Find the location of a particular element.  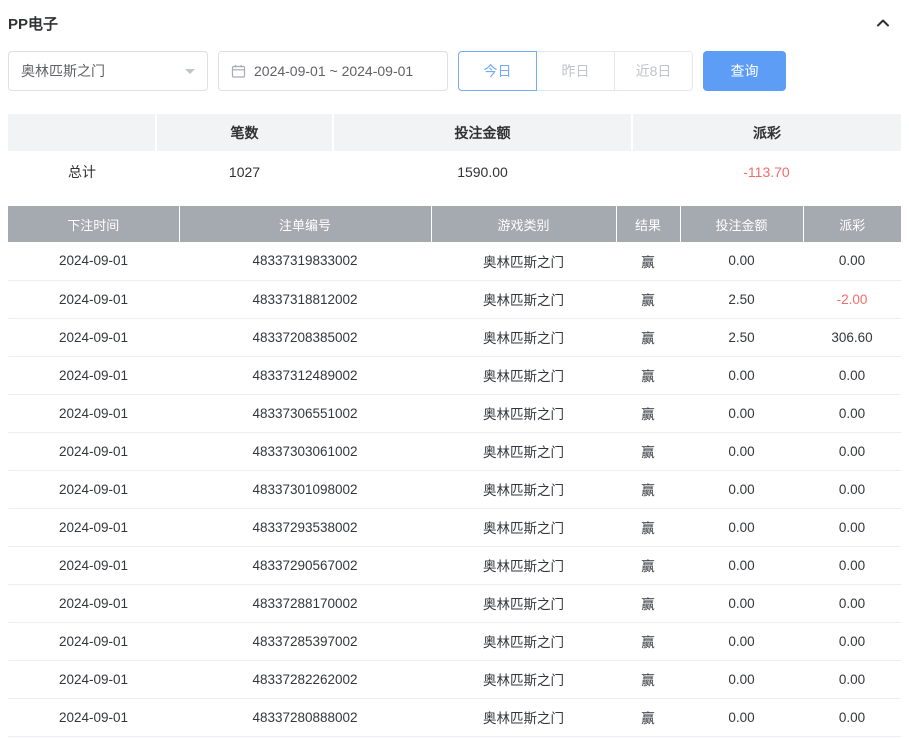

summary-header-count: 笔数 is located at coordinates (244, 132).